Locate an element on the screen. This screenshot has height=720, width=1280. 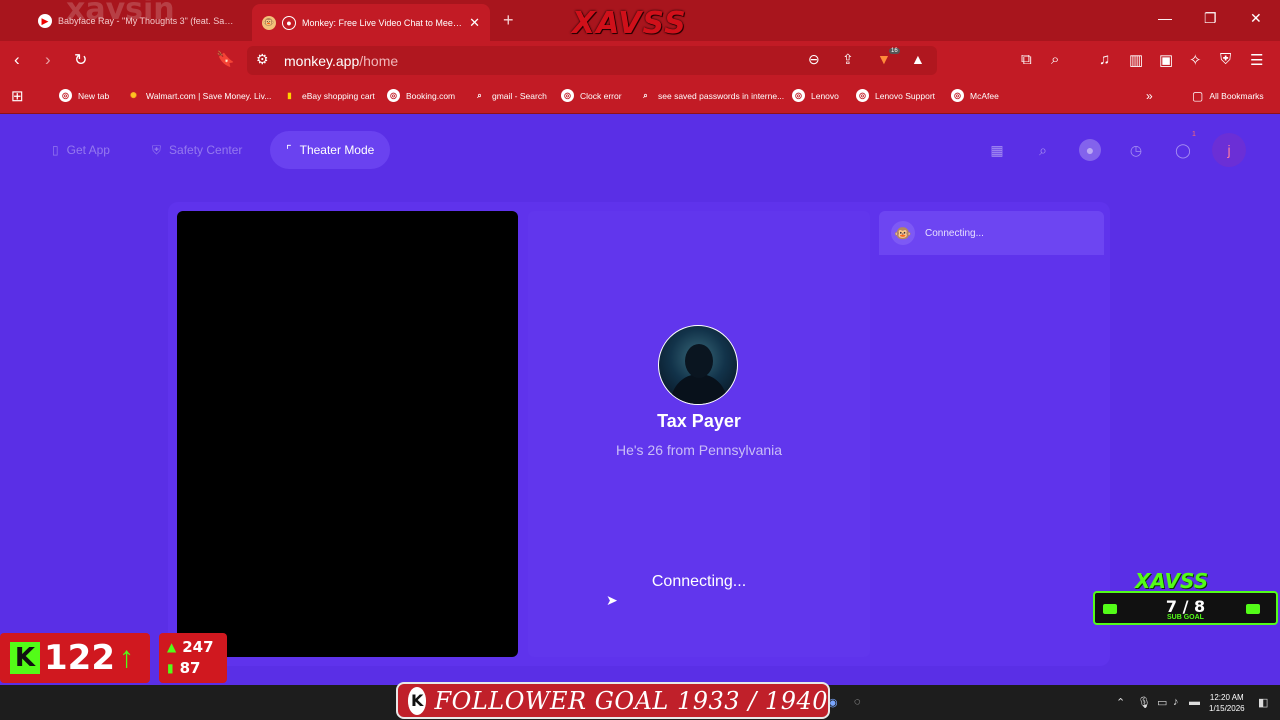
extension-badge: 16 is located at coordinates (894, 51).